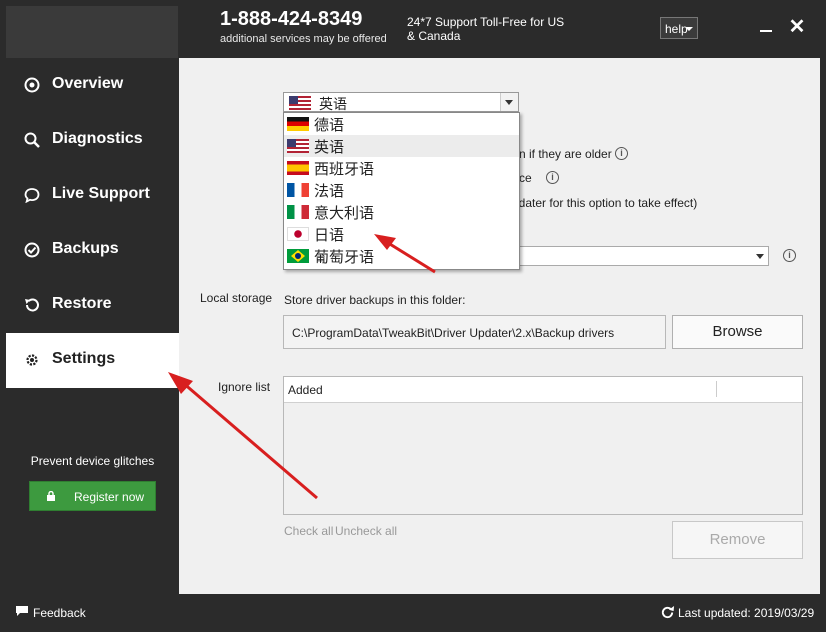 The height and width of the screenshot is (632, 826). I want to click on remove-button: Remove, so click(737, 540).